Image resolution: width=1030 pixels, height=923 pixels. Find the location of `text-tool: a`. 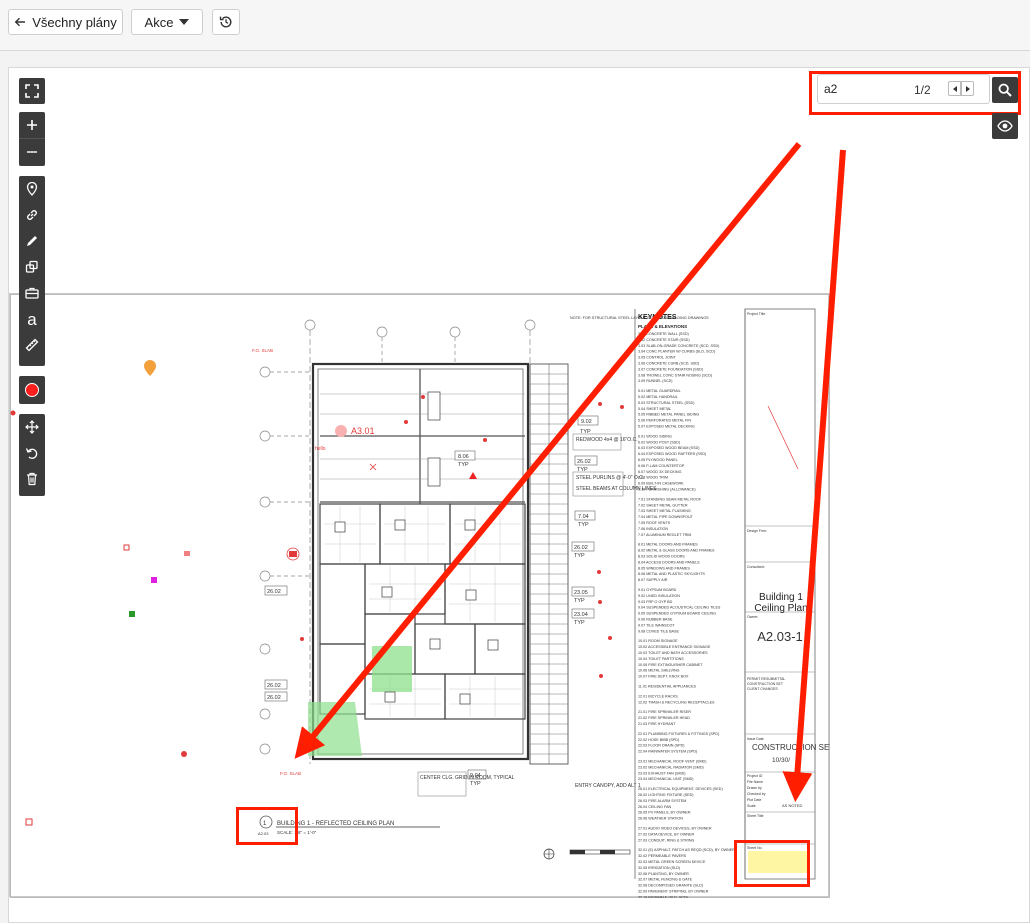

text-tool: a is located at coordinates (32, 319).